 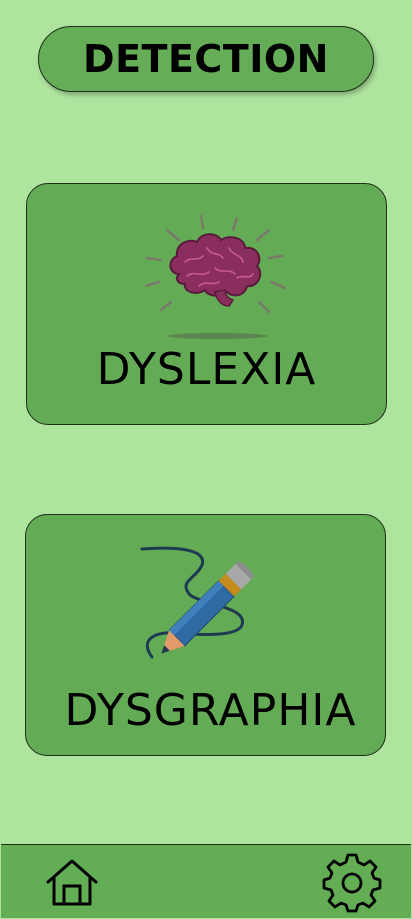 I want to click on bottom-nav-bar, so click(x=206, y=881).